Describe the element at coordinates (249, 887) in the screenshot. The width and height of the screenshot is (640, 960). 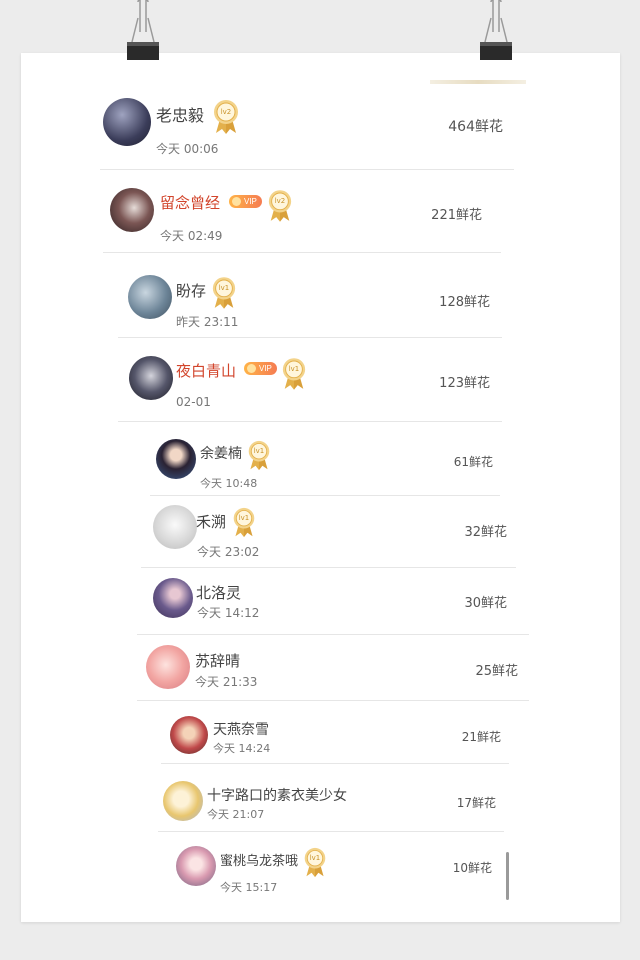
I see `post-time: 今天 15:17` at that location.